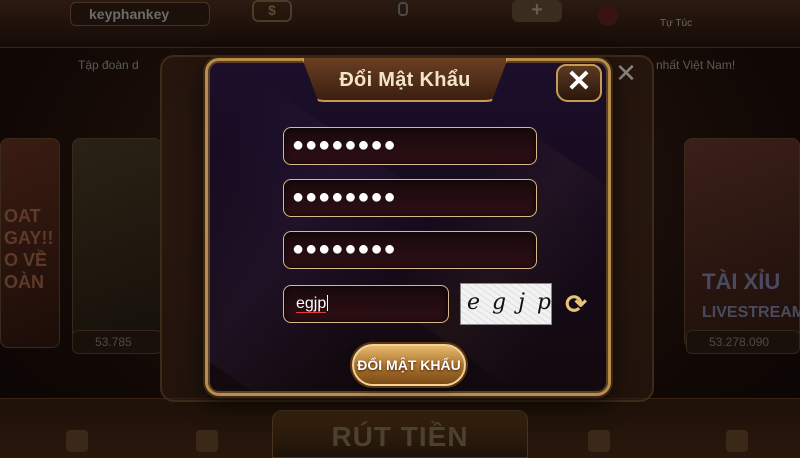  I want to click on close-button: ✕, so click(579, 83).